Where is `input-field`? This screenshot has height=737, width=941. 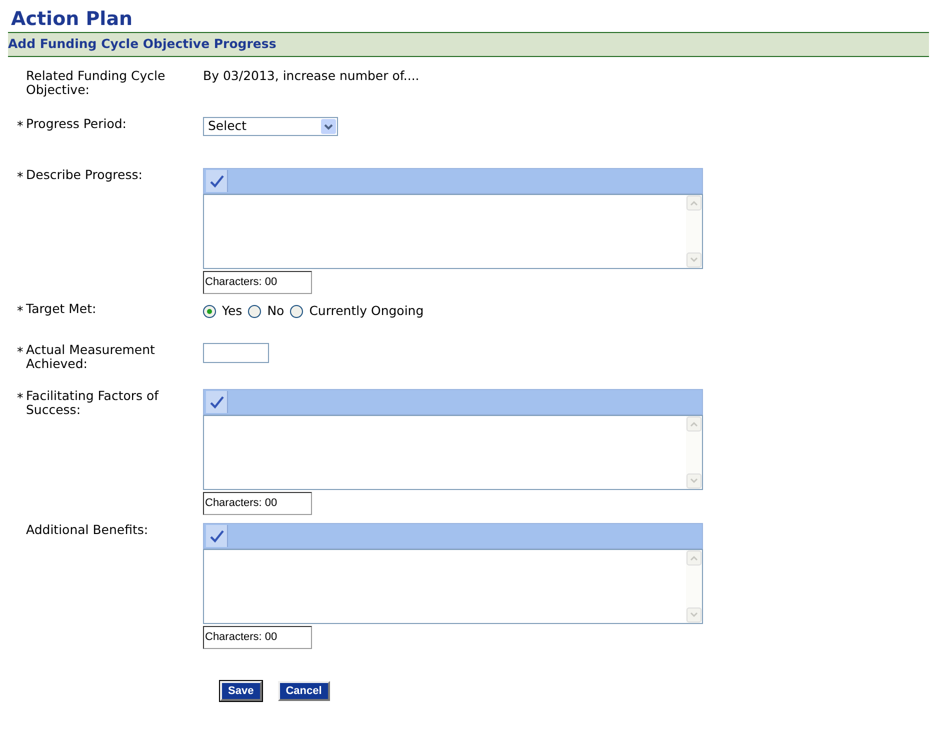
input-field is located at coordinates (236, 352).